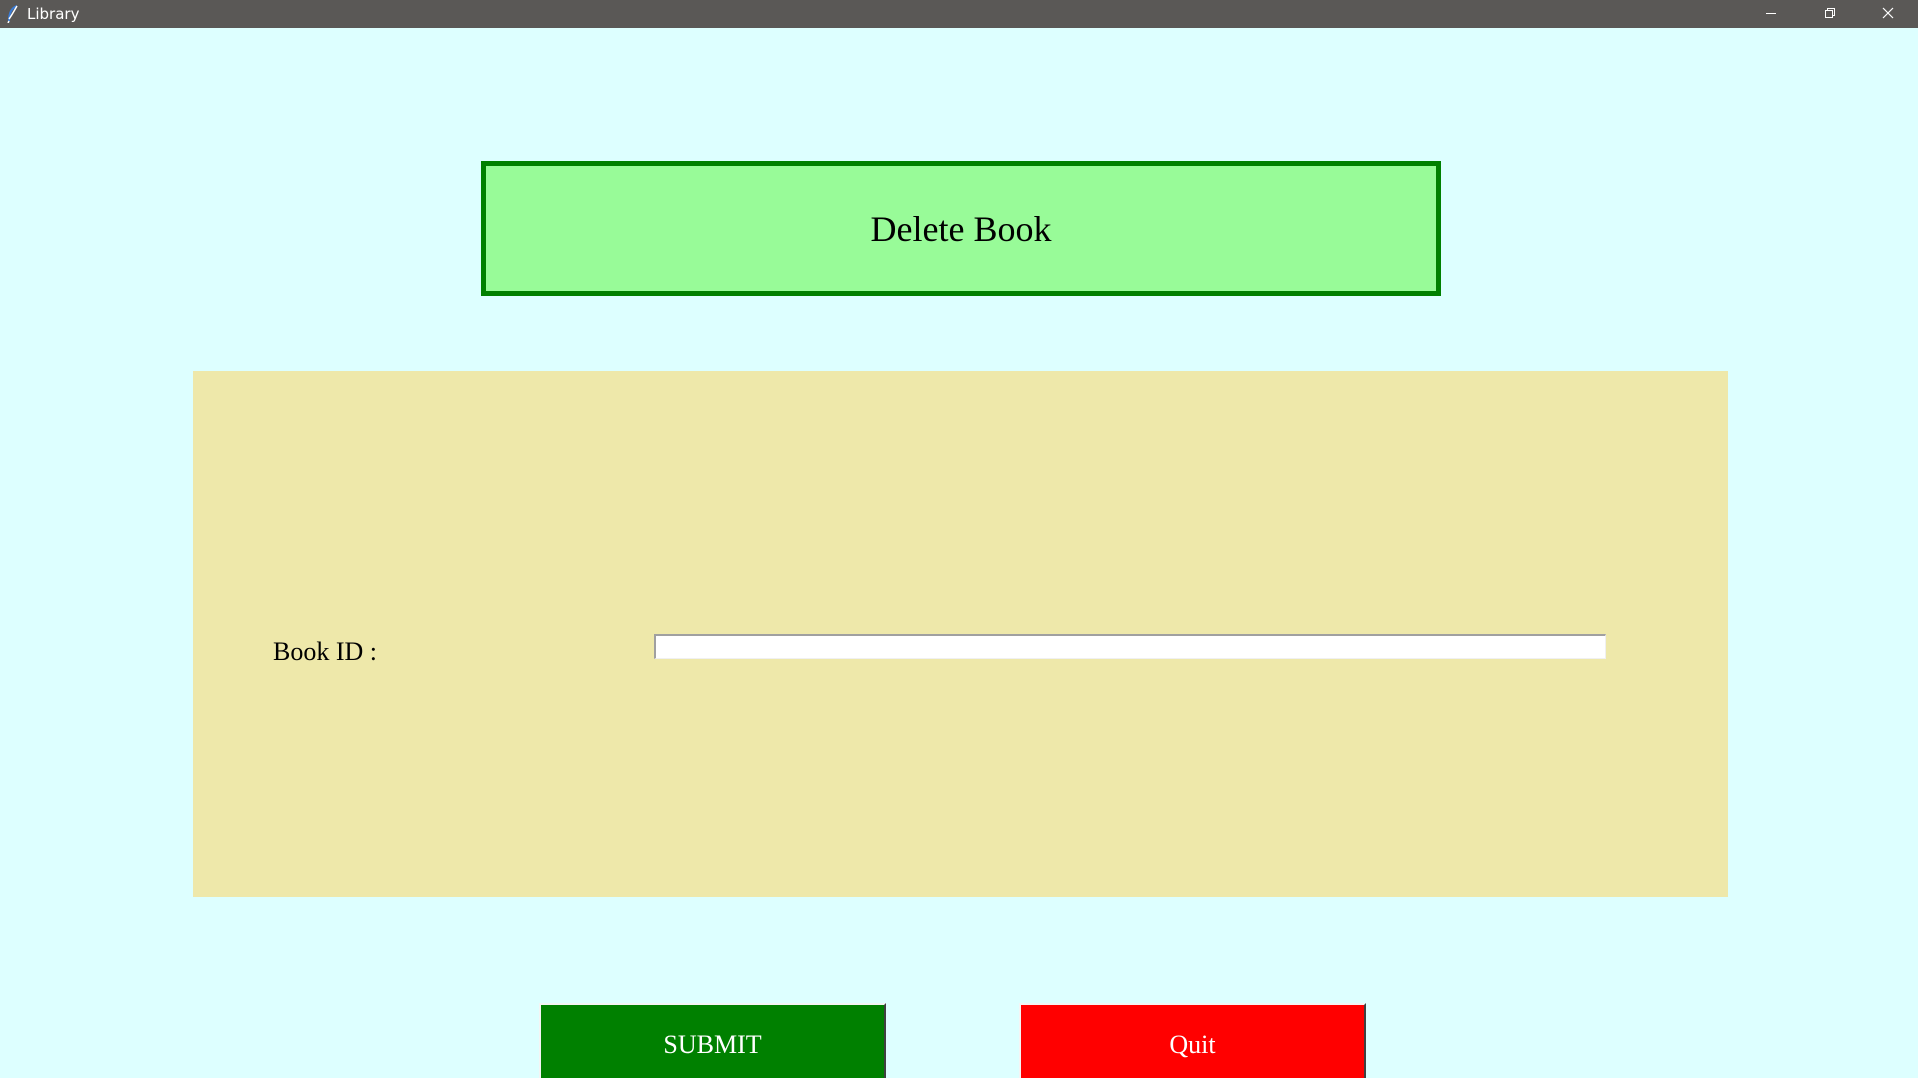 The width and height of the screenshot is (1918, 1078). I want to click on close-button, so click(1888, 14).